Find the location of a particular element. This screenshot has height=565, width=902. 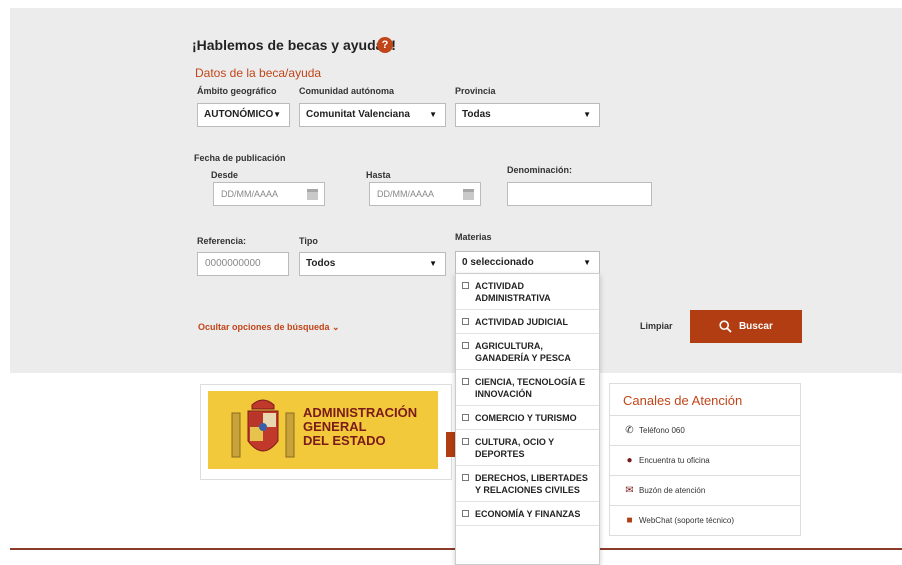

desde-placeholder: DD/MM/AAAA is located at coordinates (250, 194).